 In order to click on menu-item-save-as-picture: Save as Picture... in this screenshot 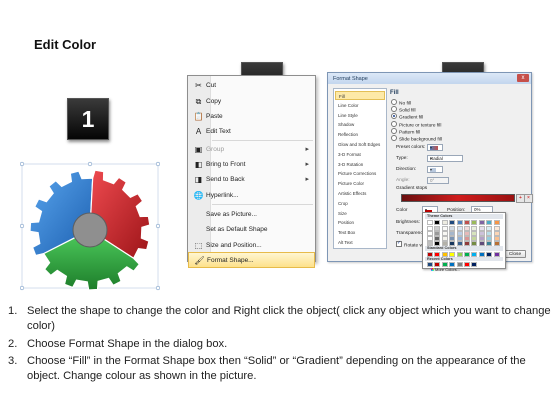, I will do `click(251, 215)`.